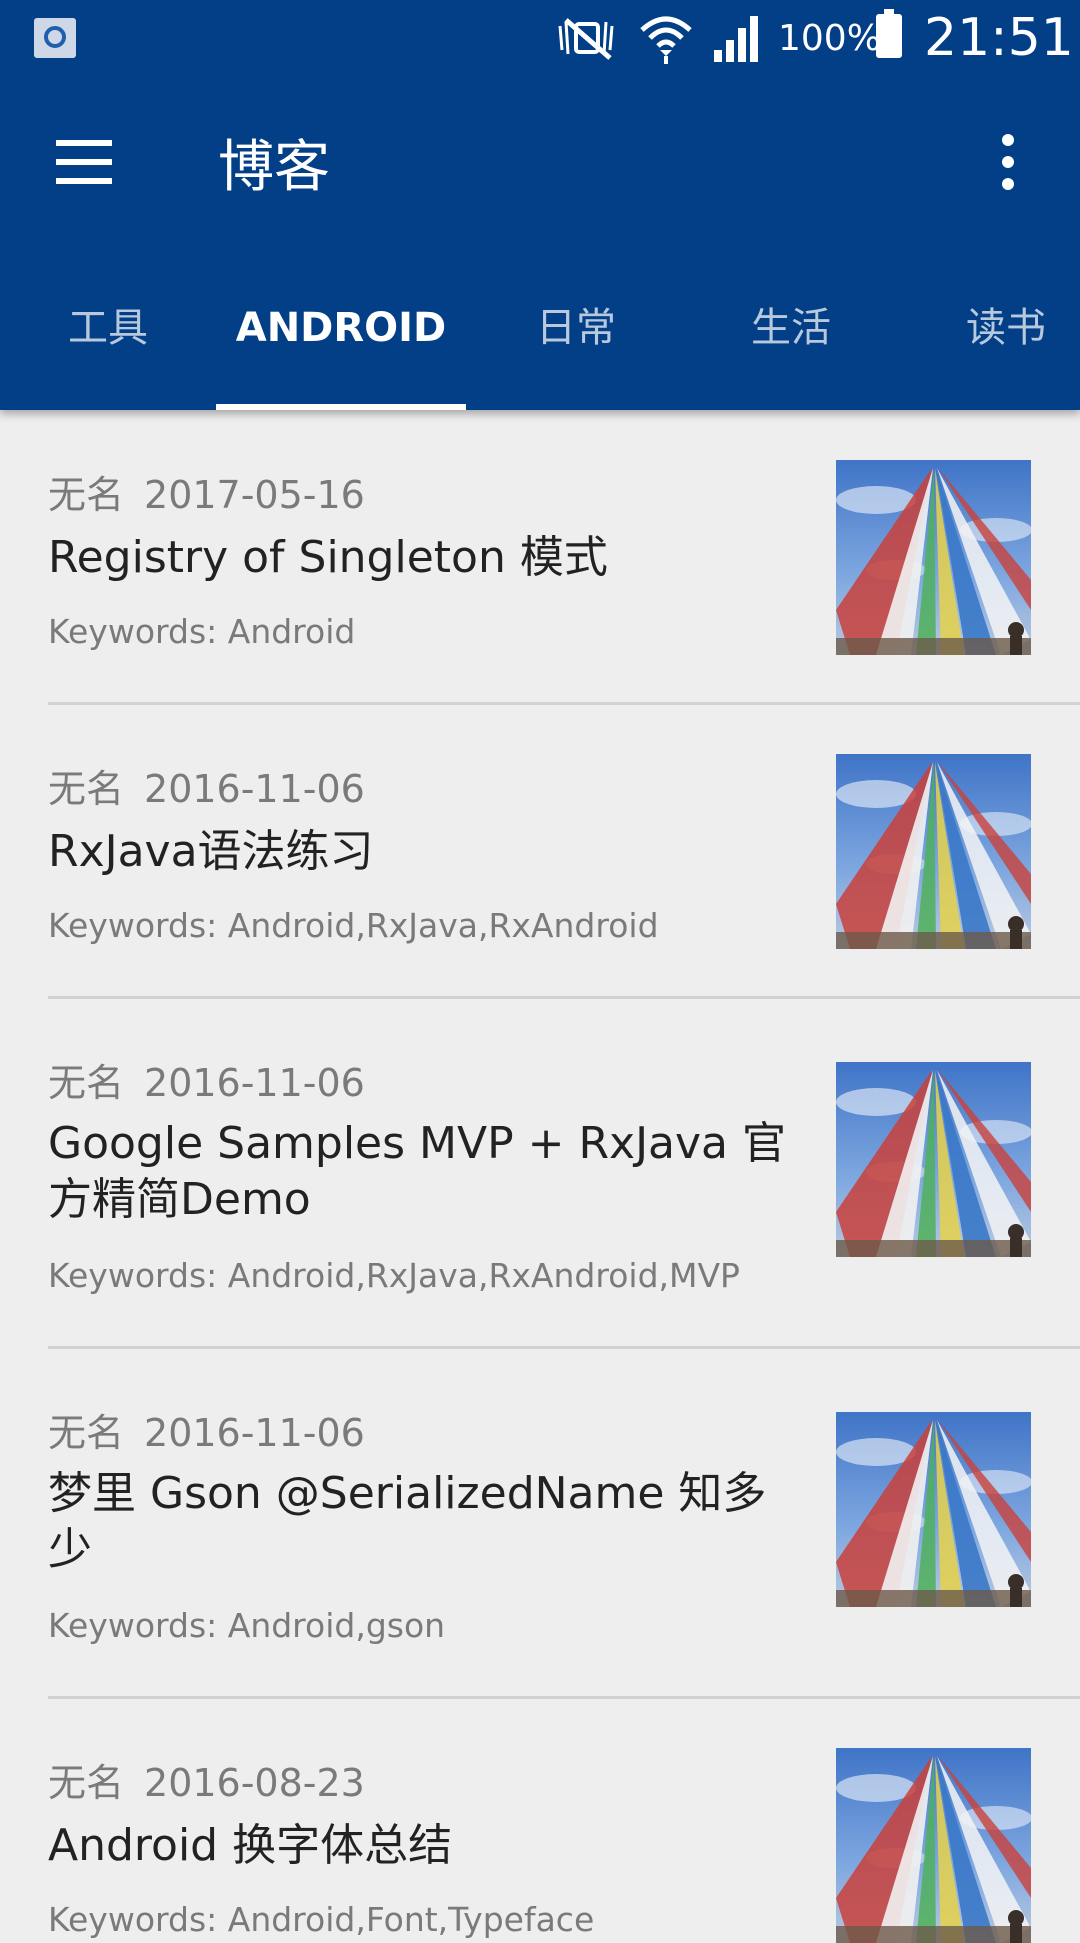  Describe the element at coordinates (247, 1625) in the screenshot. I see `article-keywords: Keywords: Android,gson` at that location.